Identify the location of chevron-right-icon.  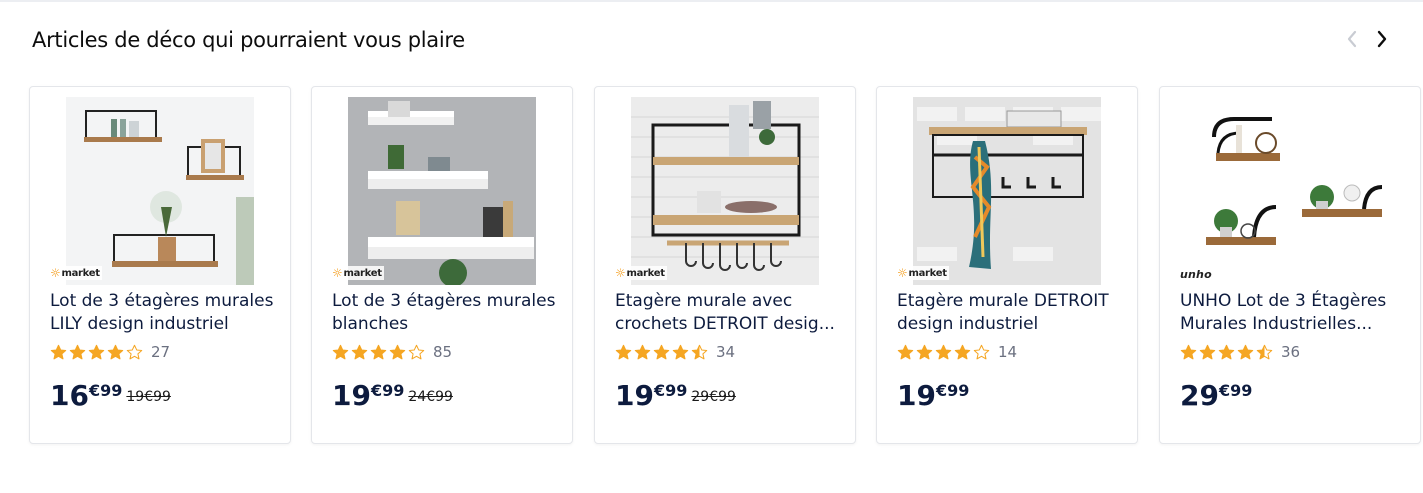
(1382, 39).